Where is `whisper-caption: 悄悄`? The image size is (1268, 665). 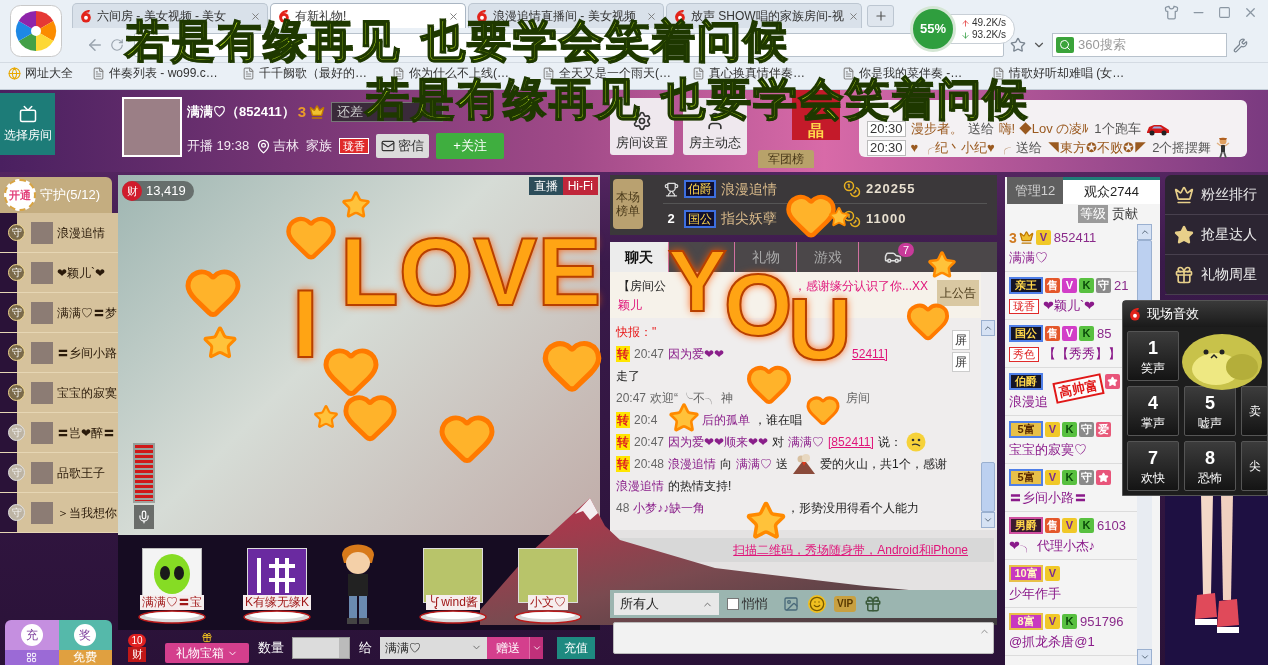
whisper-caption: 悄悄 is located at coordinates (755, 604).